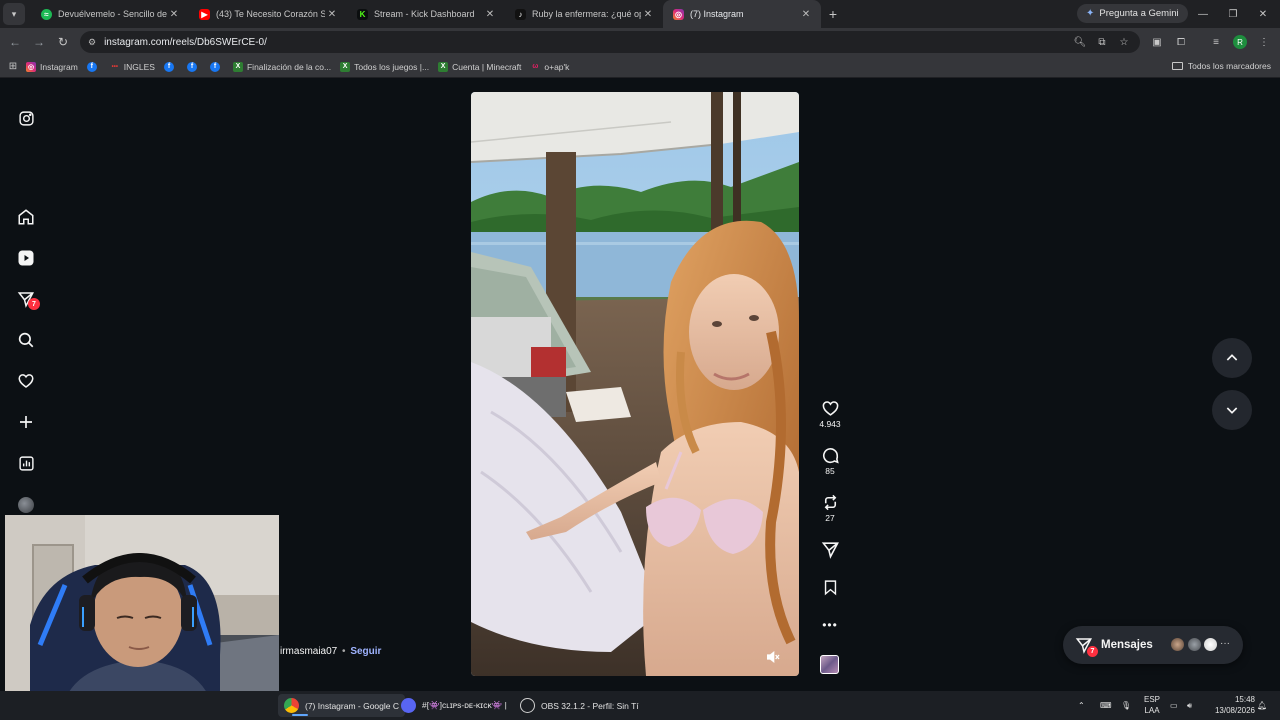  What do you see at coordinates (1157, 42) in the screenshot?
I see `media-icon: ▣` at bounding box center [1157, 42].